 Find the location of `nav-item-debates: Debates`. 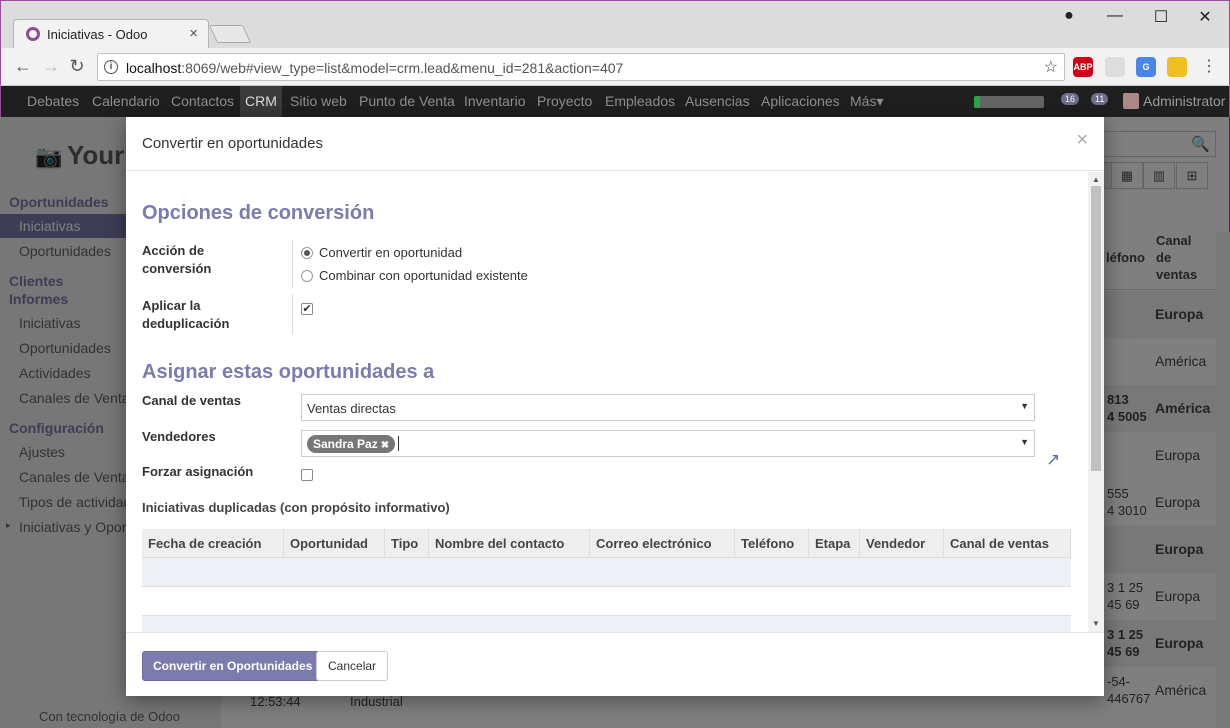

nav-item-debates: Debates is located at coordinates (53, 101).